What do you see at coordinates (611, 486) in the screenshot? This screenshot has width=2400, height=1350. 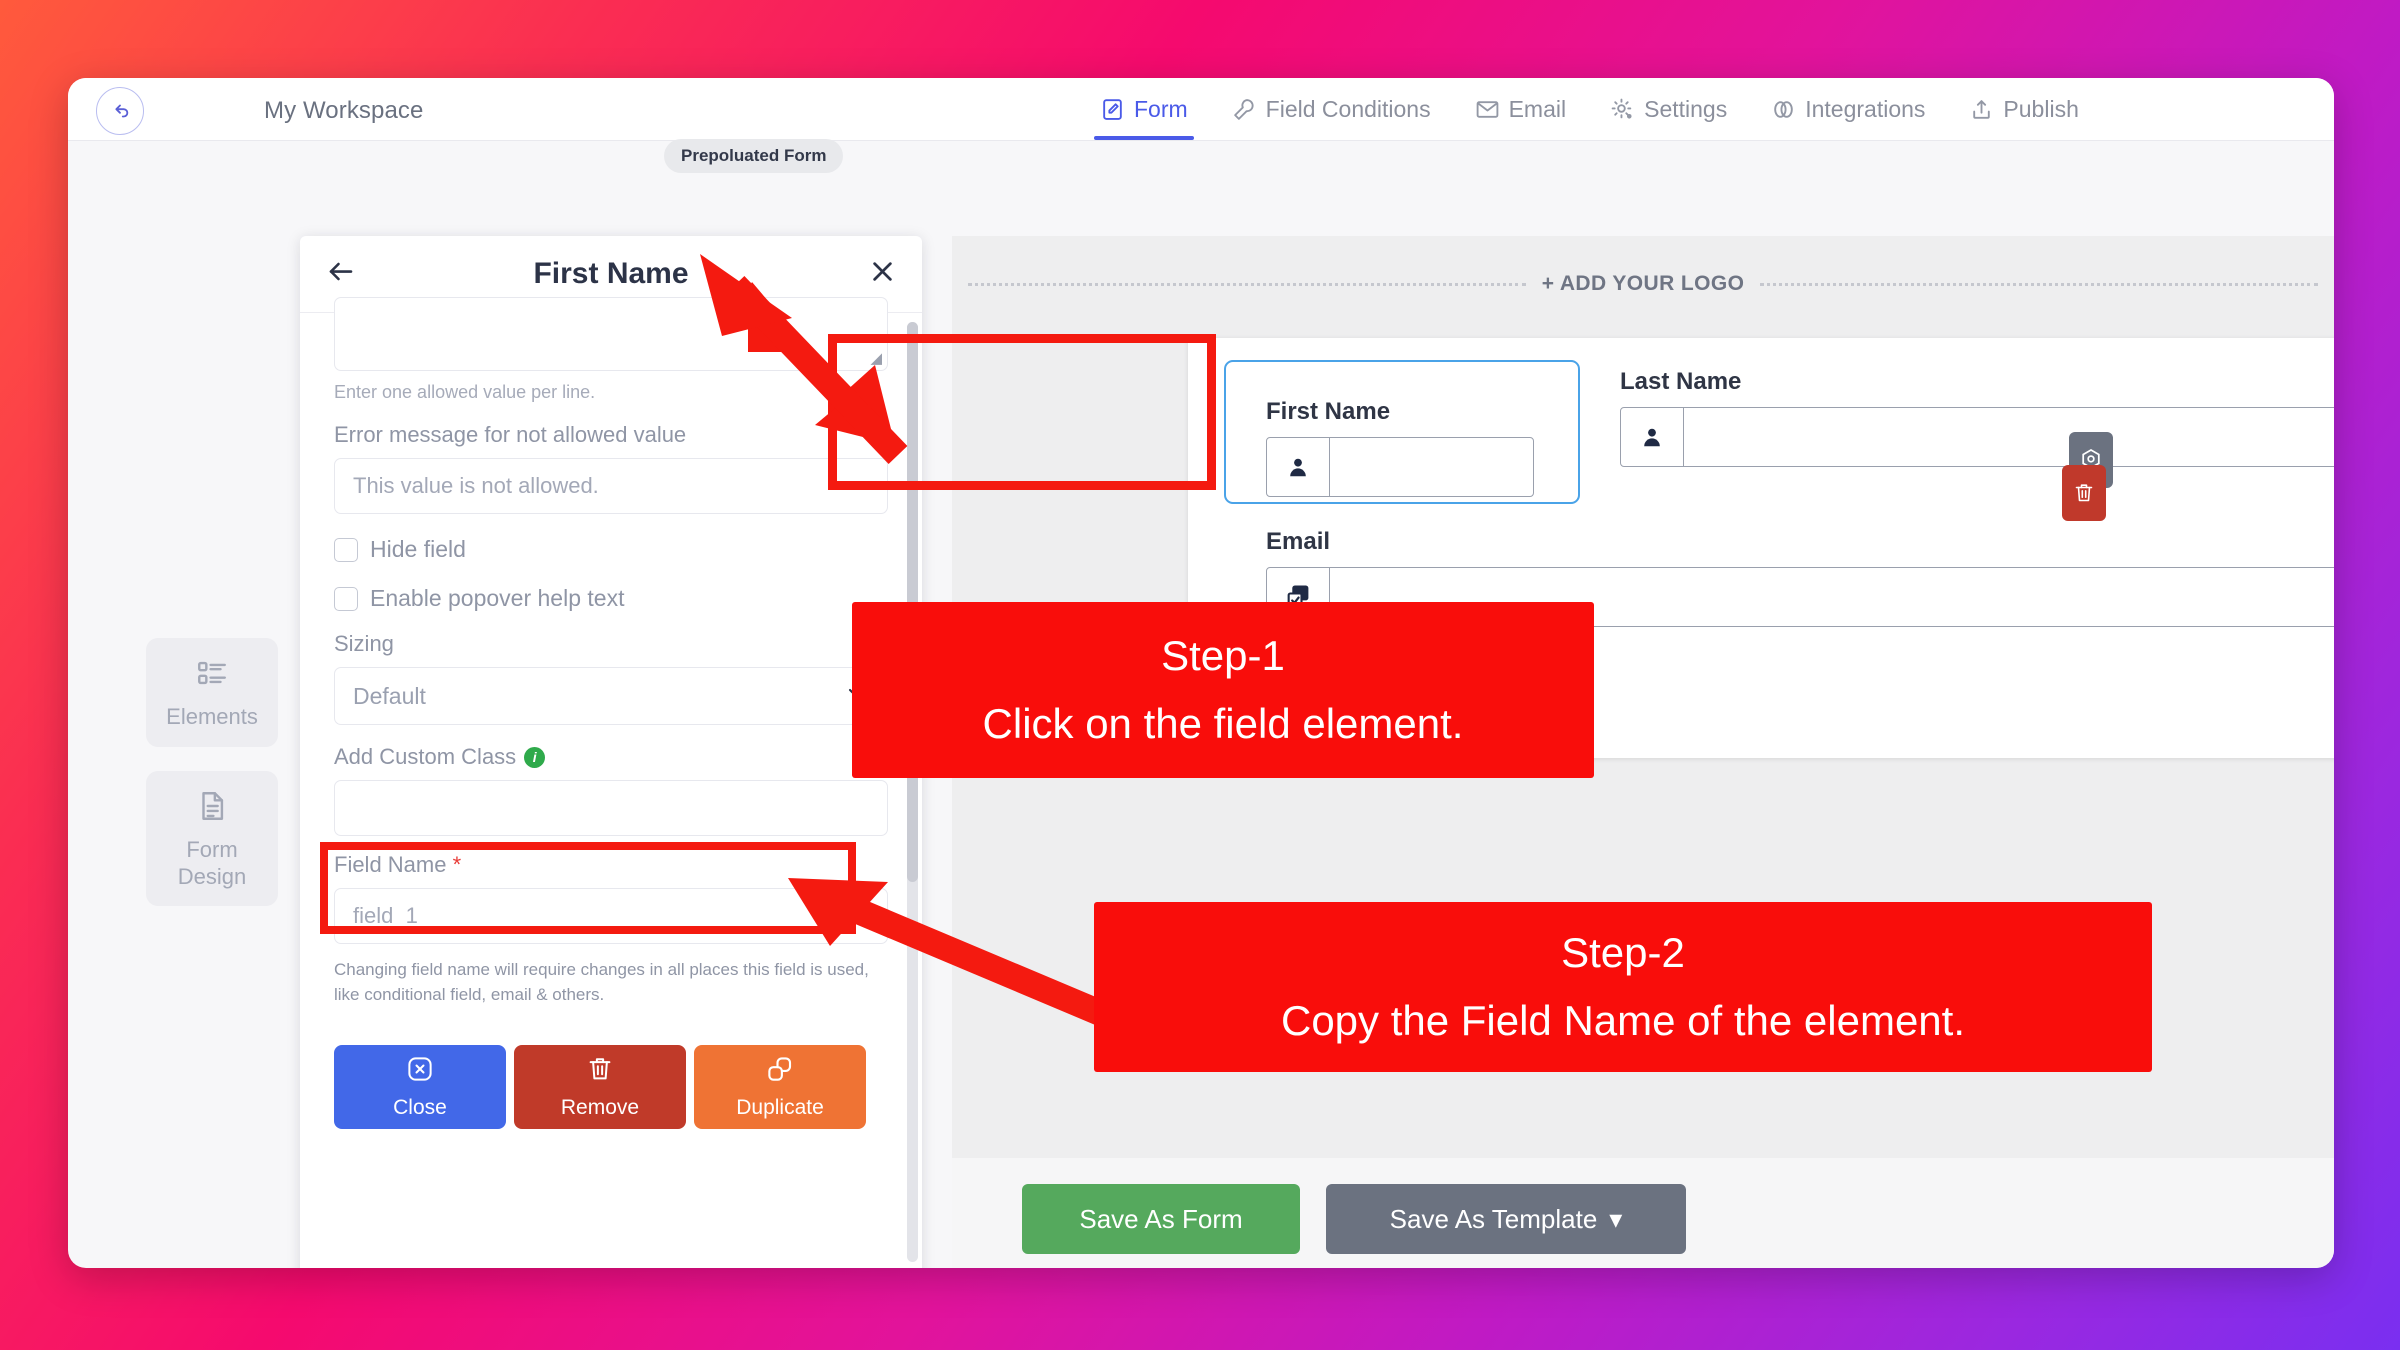 I see `error-message-input: This value is not allowed.` at bounding box center [611, 486].